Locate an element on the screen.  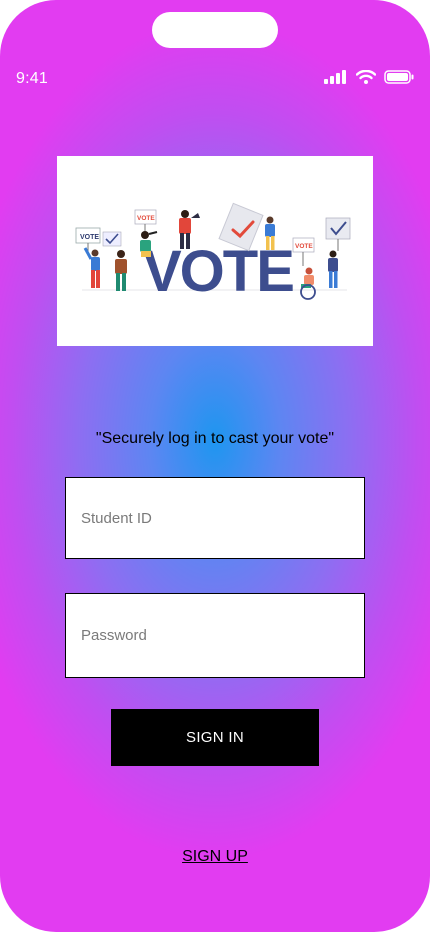
dynamic-island is located at coordinates (215, 30).